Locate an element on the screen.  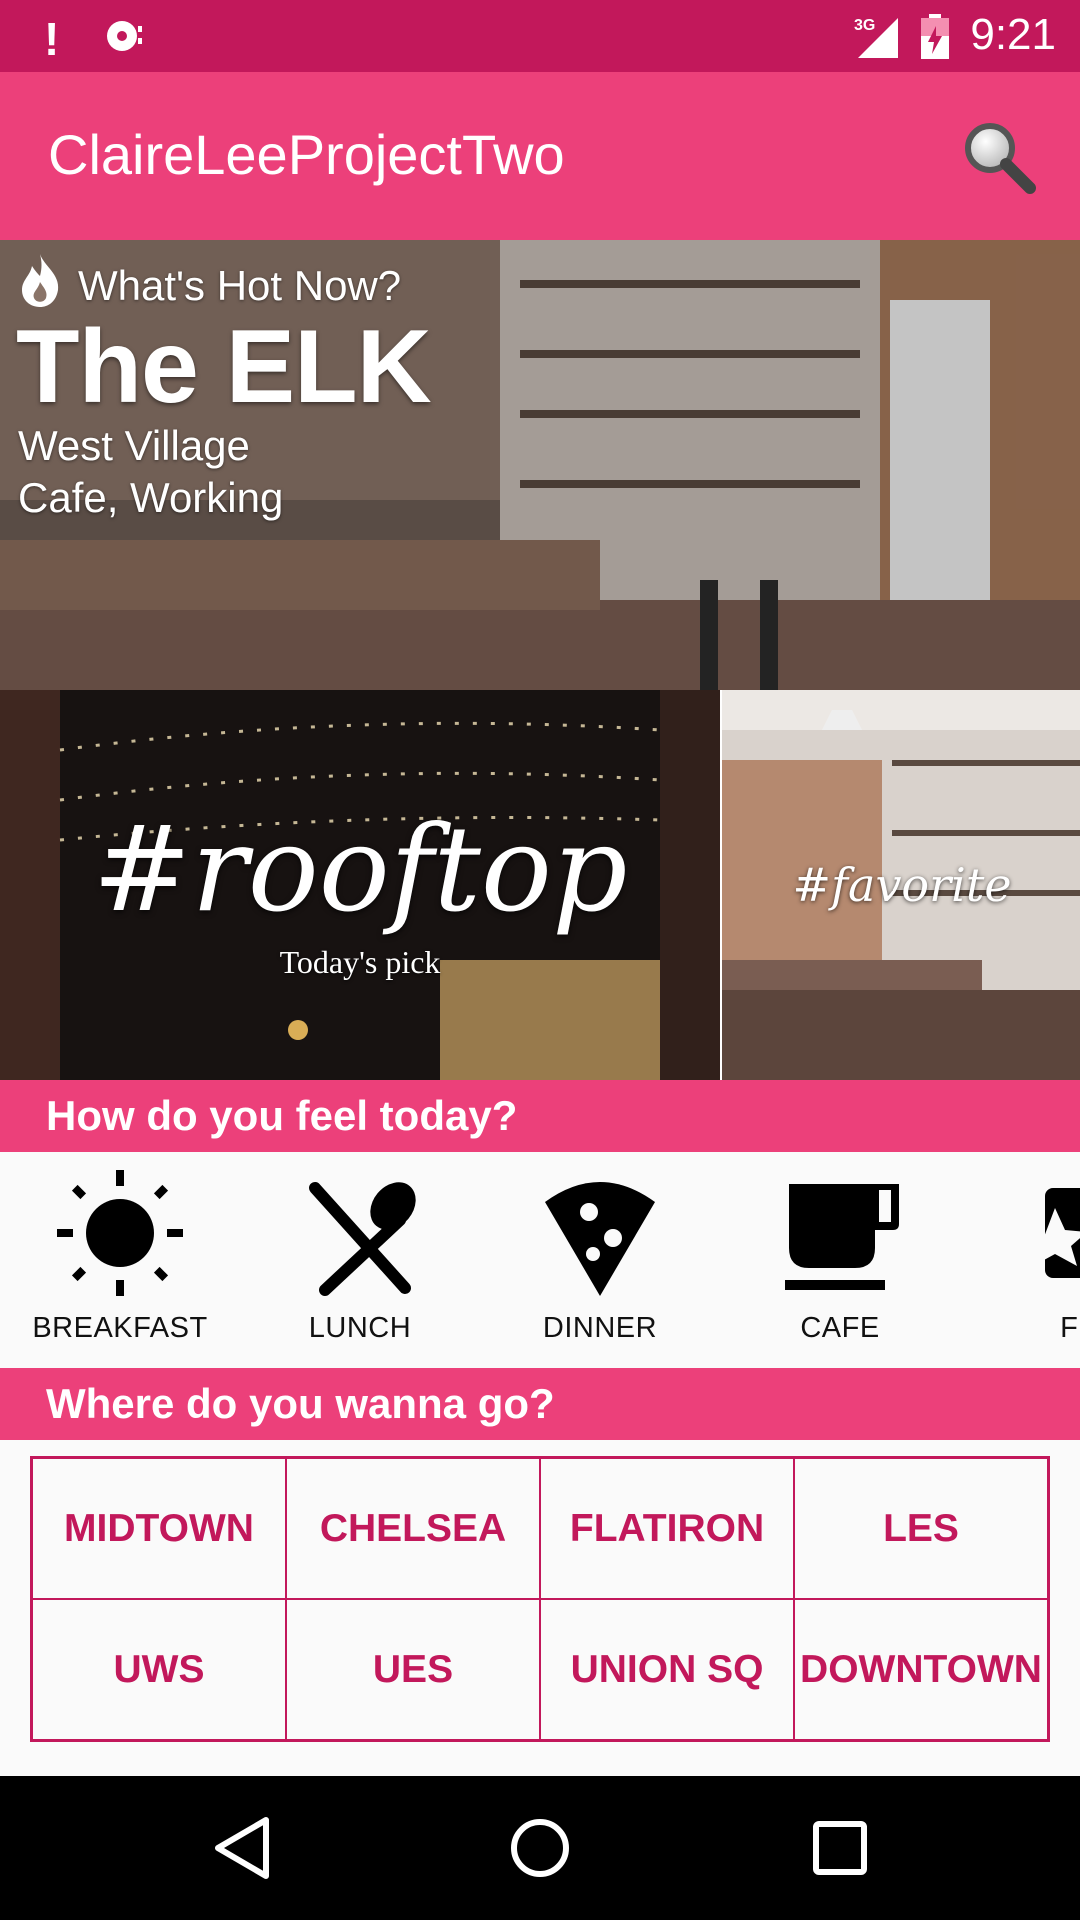
home-icon is located at coordinates (540, 1848).